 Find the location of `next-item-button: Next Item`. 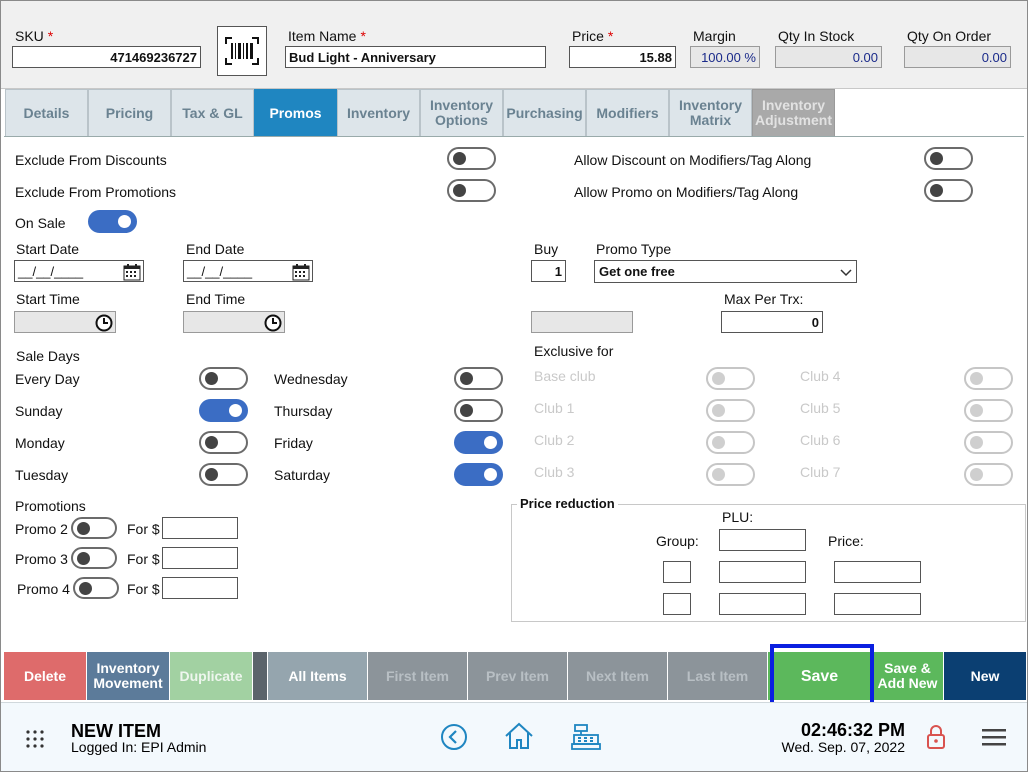

next-item-button: Next Item is located at coordinates (618, 676).